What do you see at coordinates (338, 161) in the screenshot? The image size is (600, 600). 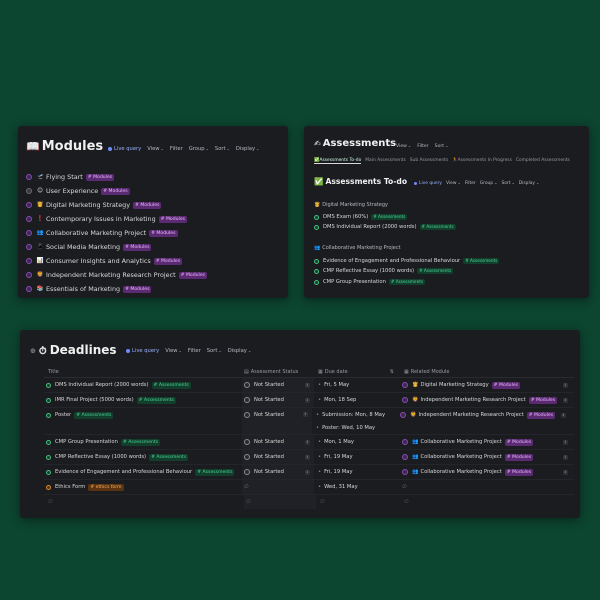 I see `tab-assessments-todo: ✅Assessments To-do` at bounding box center [338, 161].